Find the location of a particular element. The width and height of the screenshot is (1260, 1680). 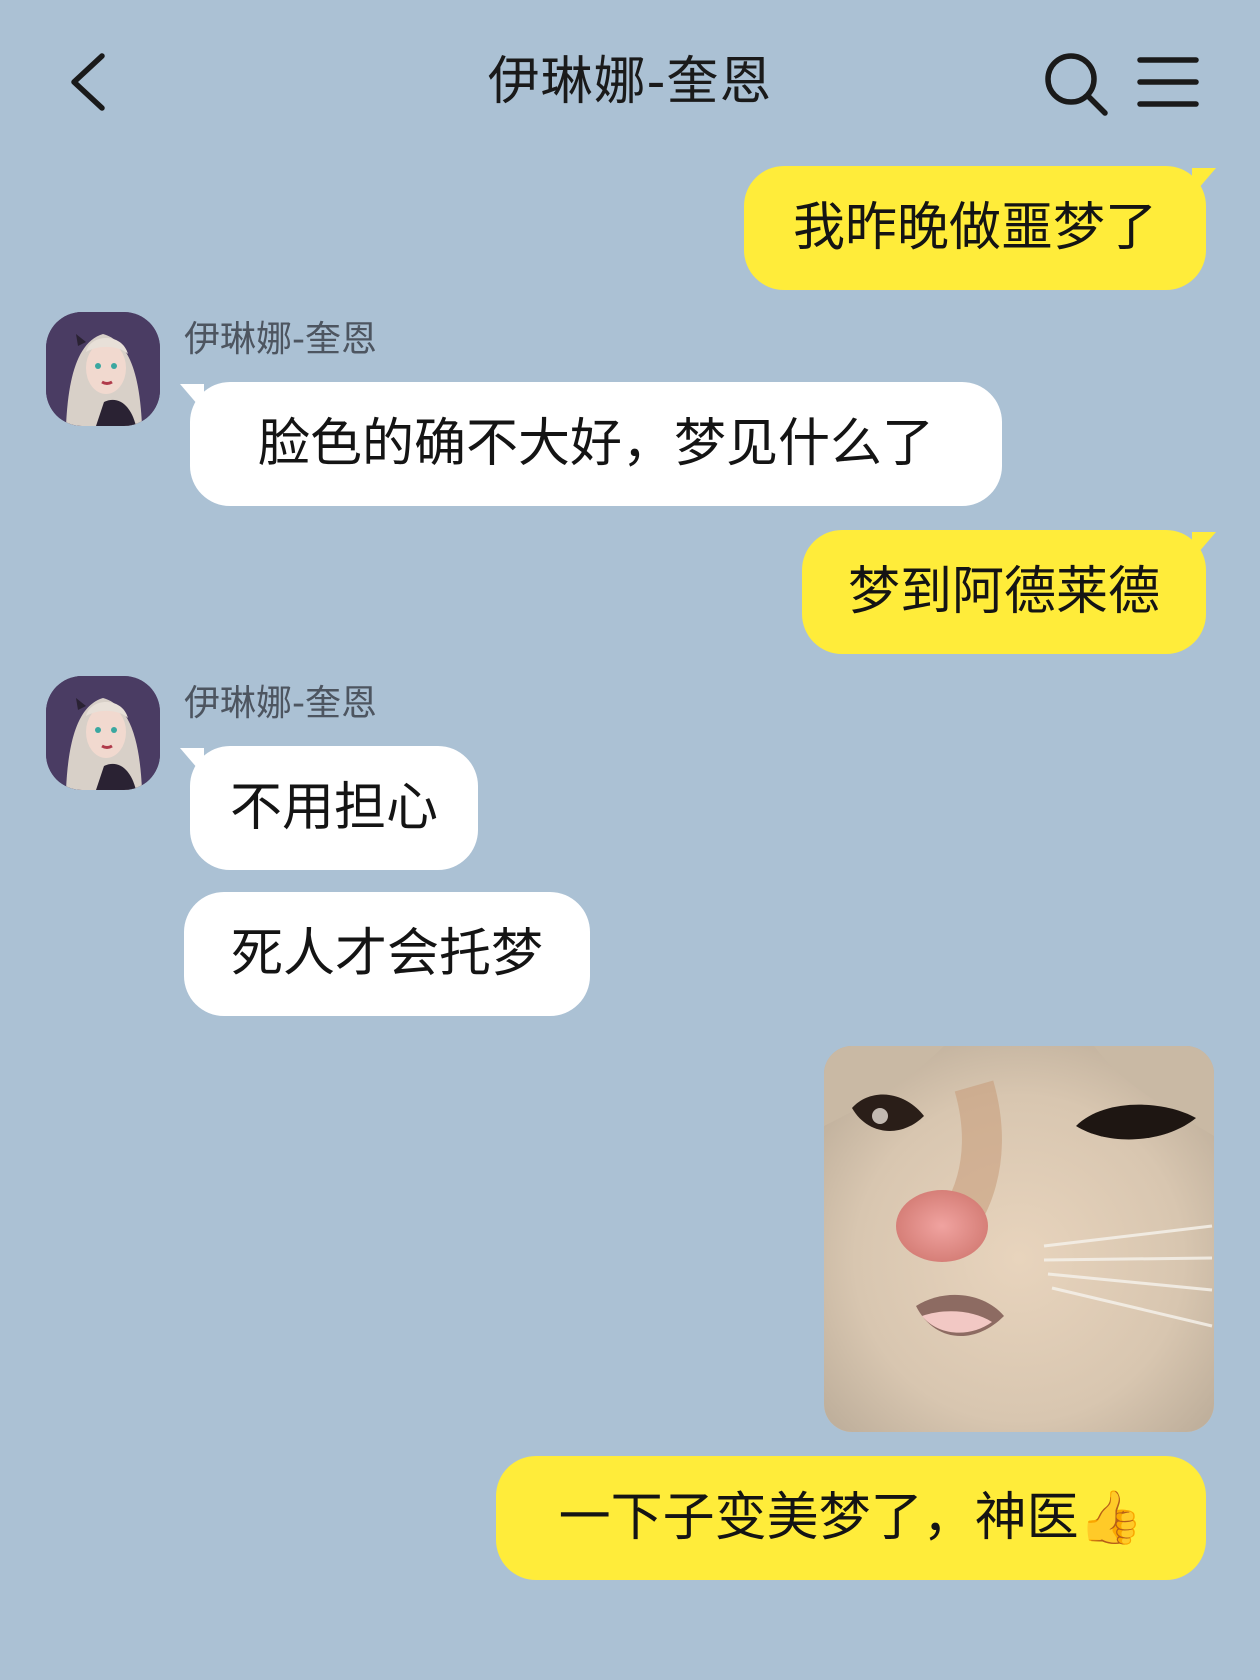

message-text: 死人才会托梦 is located at coordinates (386, 954).